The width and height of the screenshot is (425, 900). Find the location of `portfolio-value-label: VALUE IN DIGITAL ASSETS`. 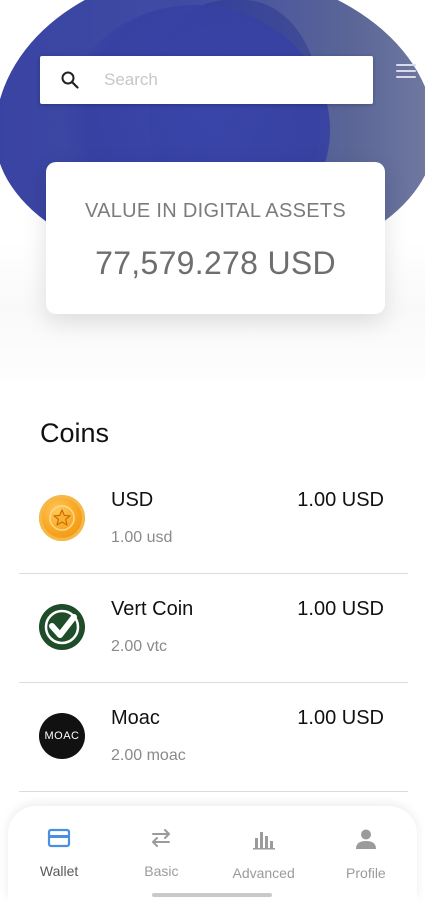

portfolio-value-label: VALUE IN DIGITAL ASSETS is located at coordinates (215, 211).